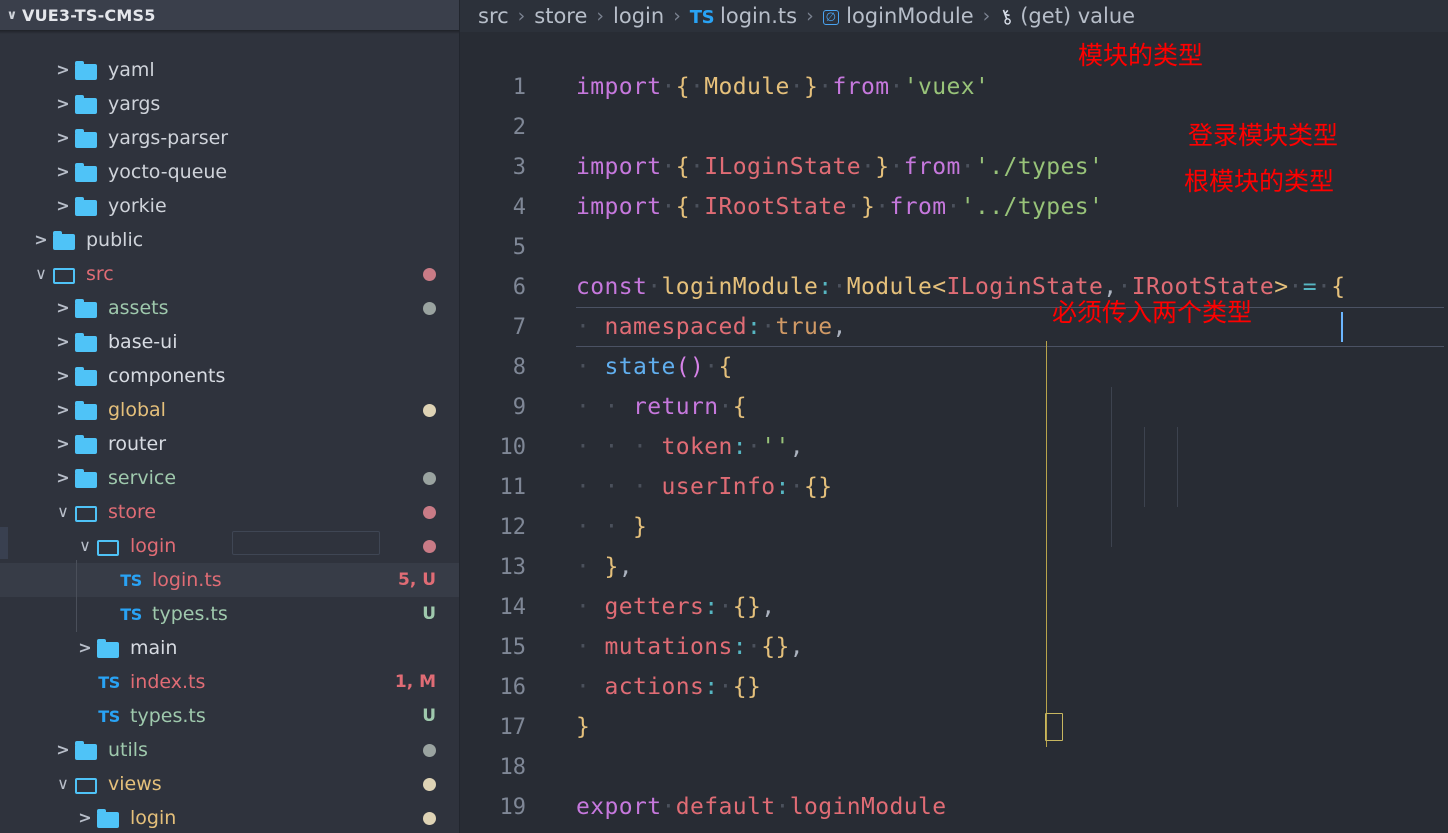 This screenshot has width=1448, height=833. What do you see at coordinates (513, 727) in the screenshot?
I see `line-number: 17` at bounding box center [513, 727].